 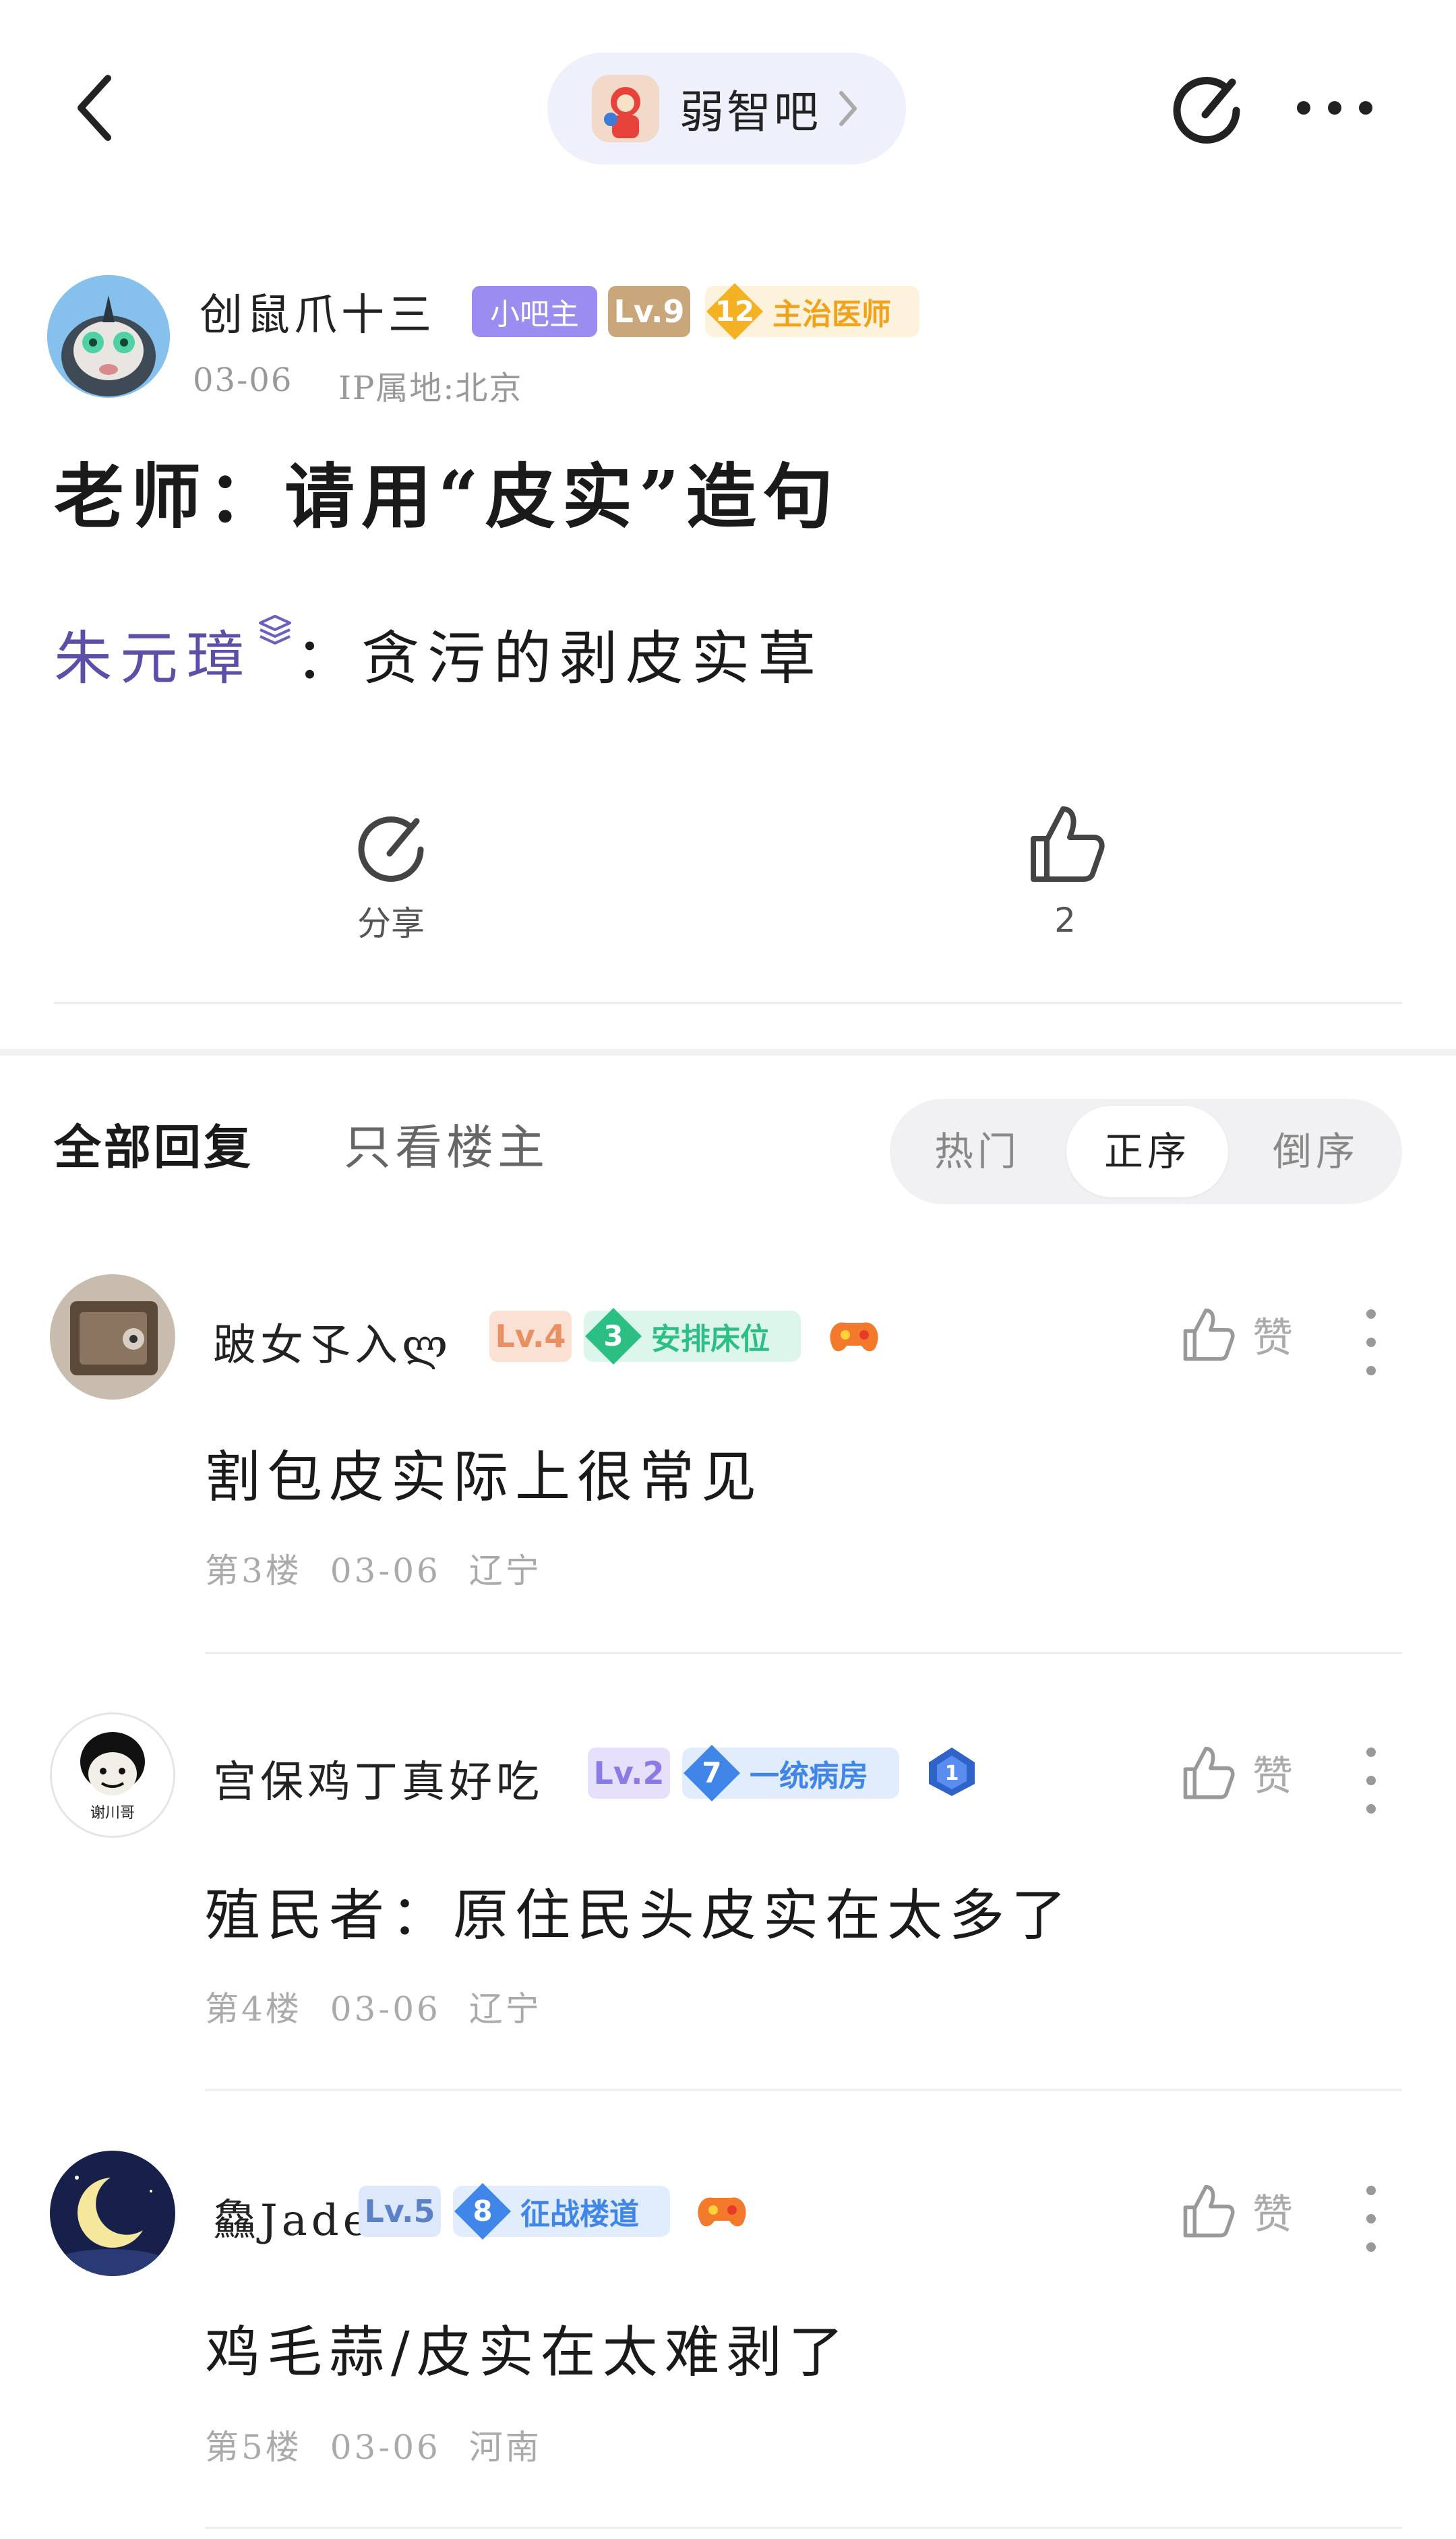 What do you see at coordinates (112, 1775) in the screenshot?
I see `reply-avatar: 谢川哥` at bounding box center [112, 1775].